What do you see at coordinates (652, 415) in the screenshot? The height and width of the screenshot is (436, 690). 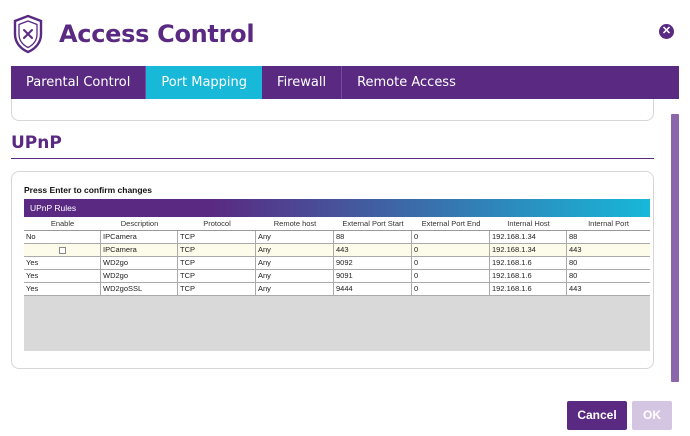 I see `ok-button: OK` at bounding box center [652, 415].